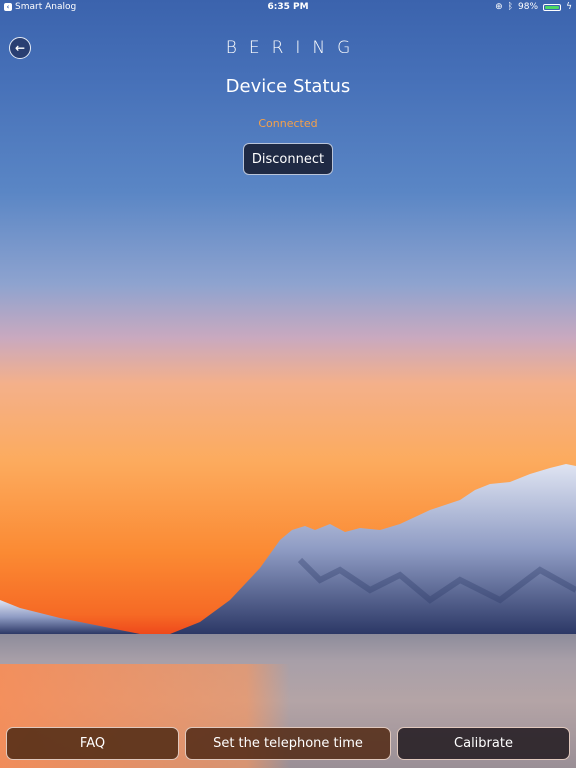 This screenshot has height=768, width=576. What do you see at coordinates (288, 159) in the screenshot?
I see `disconnect-button: Disconnect` at bounding box center [288, 159].